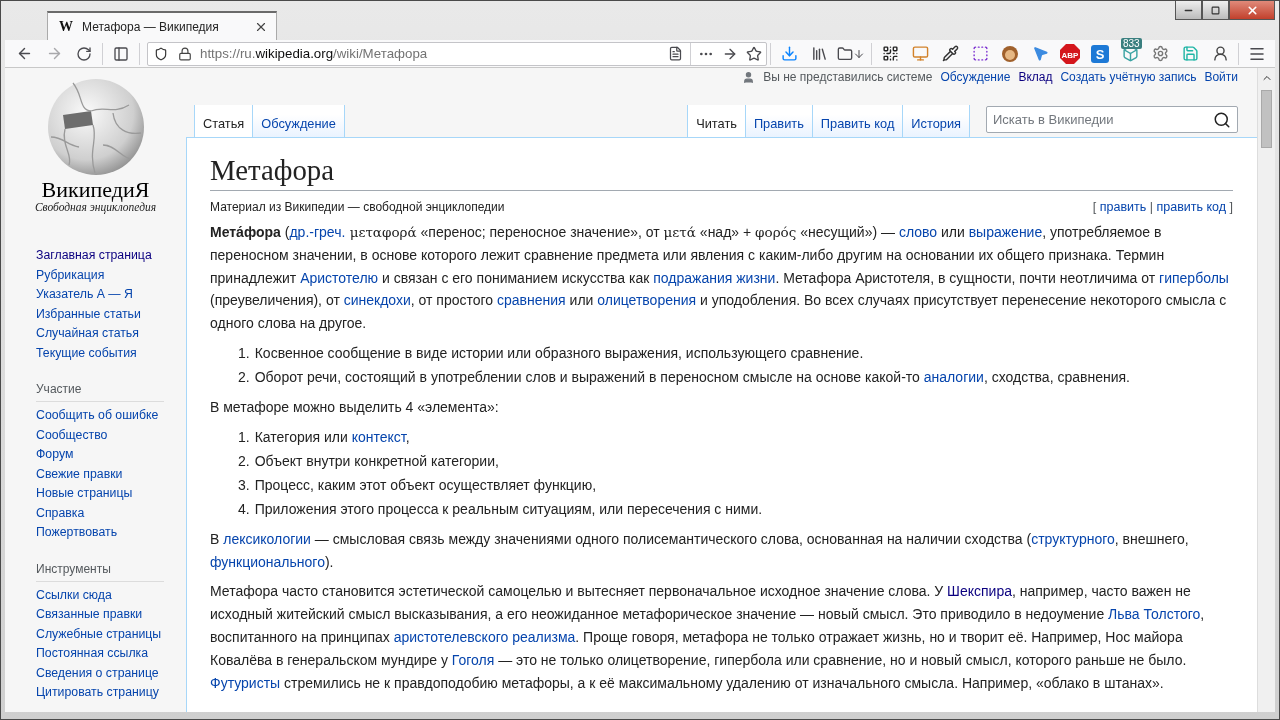 This screenshot has height=720, width=1280. What do you see at coordinates (60, 513) in the screenshot?
I see `sidebar-link: Справка` at bounding box center [60, 513].